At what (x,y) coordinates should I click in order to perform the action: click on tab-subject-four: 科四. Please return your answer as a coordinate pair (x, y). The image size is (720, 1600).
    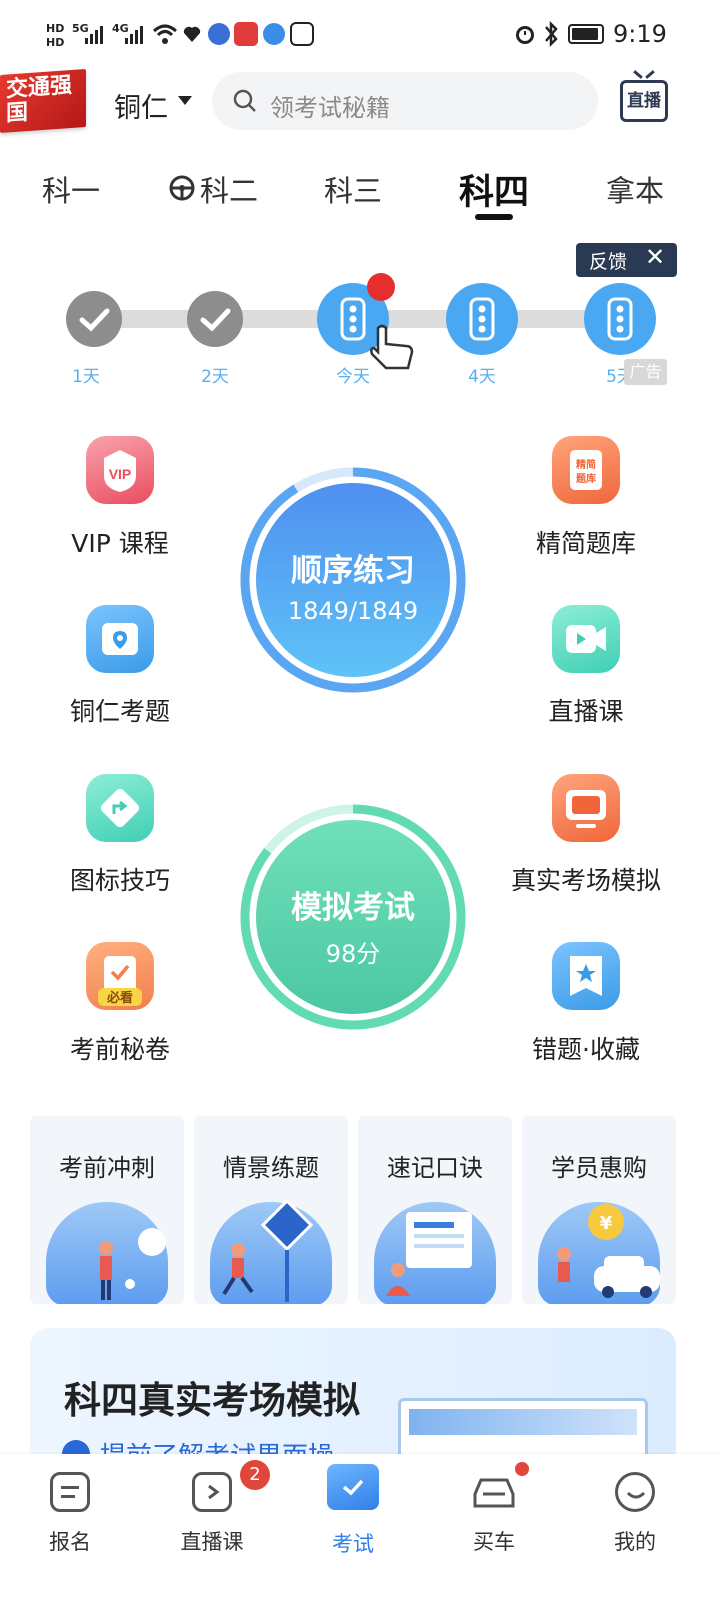
    Looking at the image, I should click on (494, 189).